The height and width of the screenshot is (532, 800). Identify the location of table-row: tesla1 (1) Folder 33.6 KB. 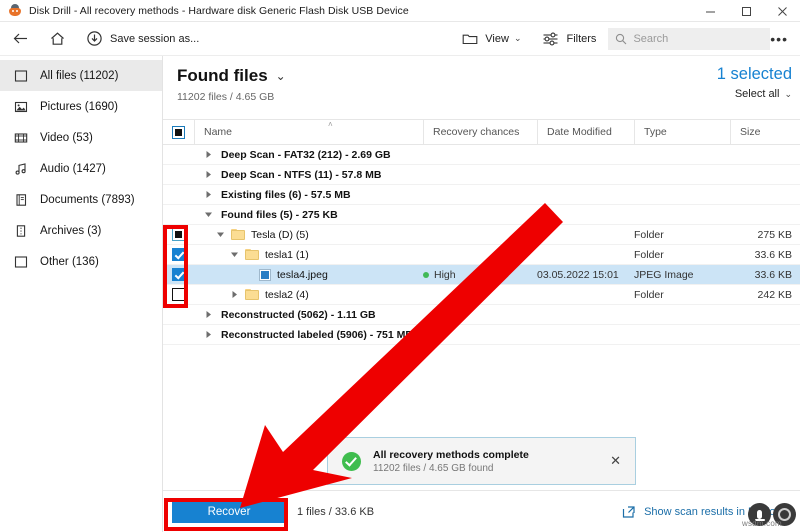
(481, 255).